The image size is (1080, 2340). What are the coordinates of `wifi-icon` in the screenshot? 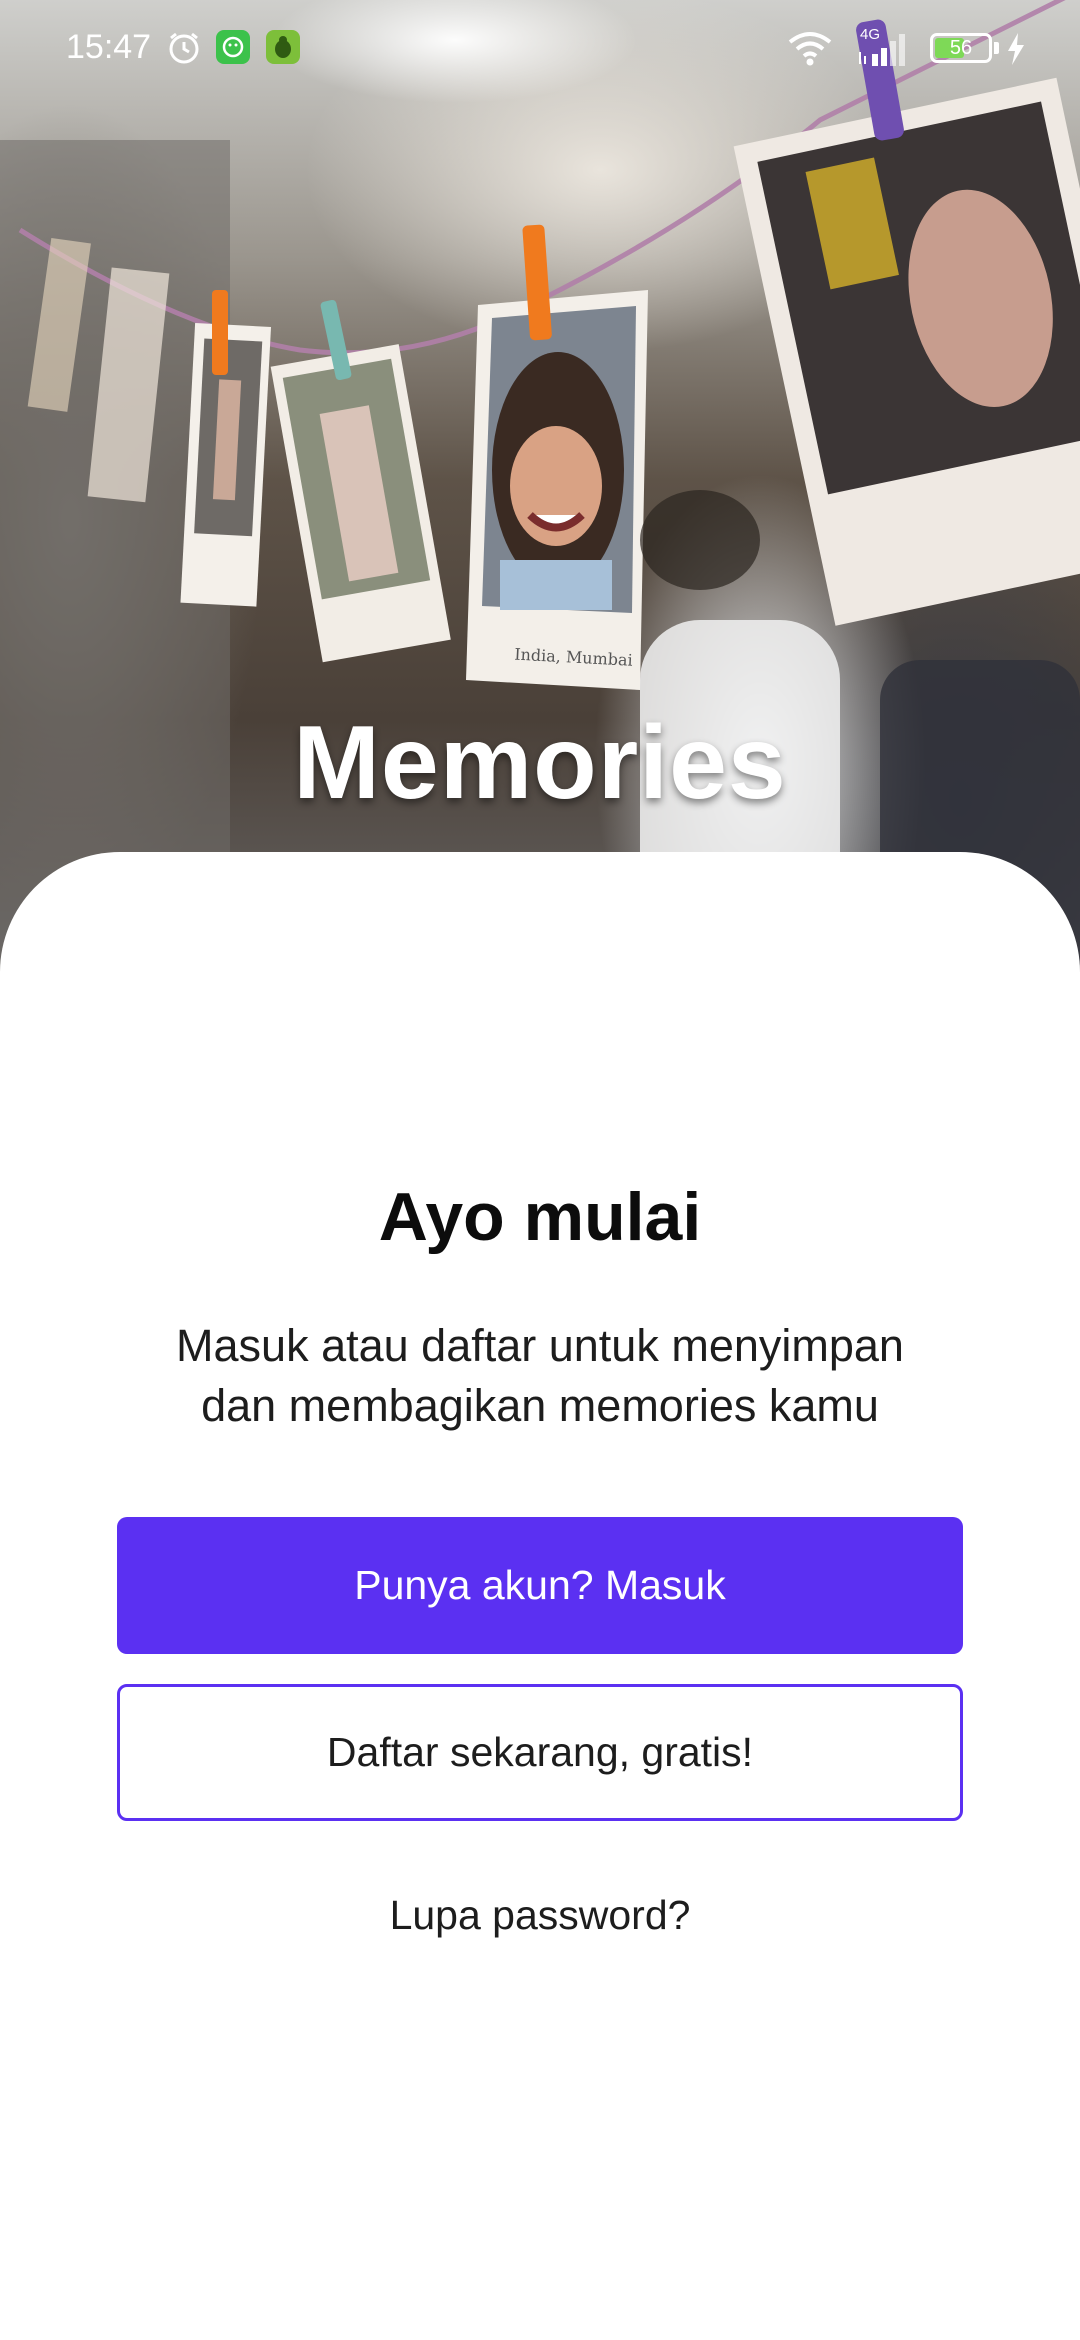 It's located at (810, 49).